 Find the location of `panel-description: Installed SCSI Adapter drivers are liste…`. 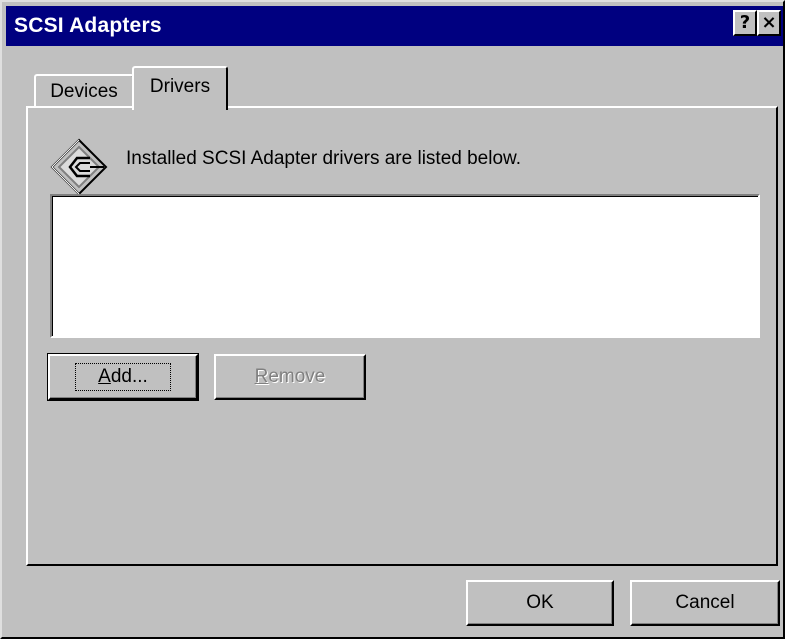

panel-description: Installed SCSI Adapter drivers are liste… is located at coordinates (323, 158).